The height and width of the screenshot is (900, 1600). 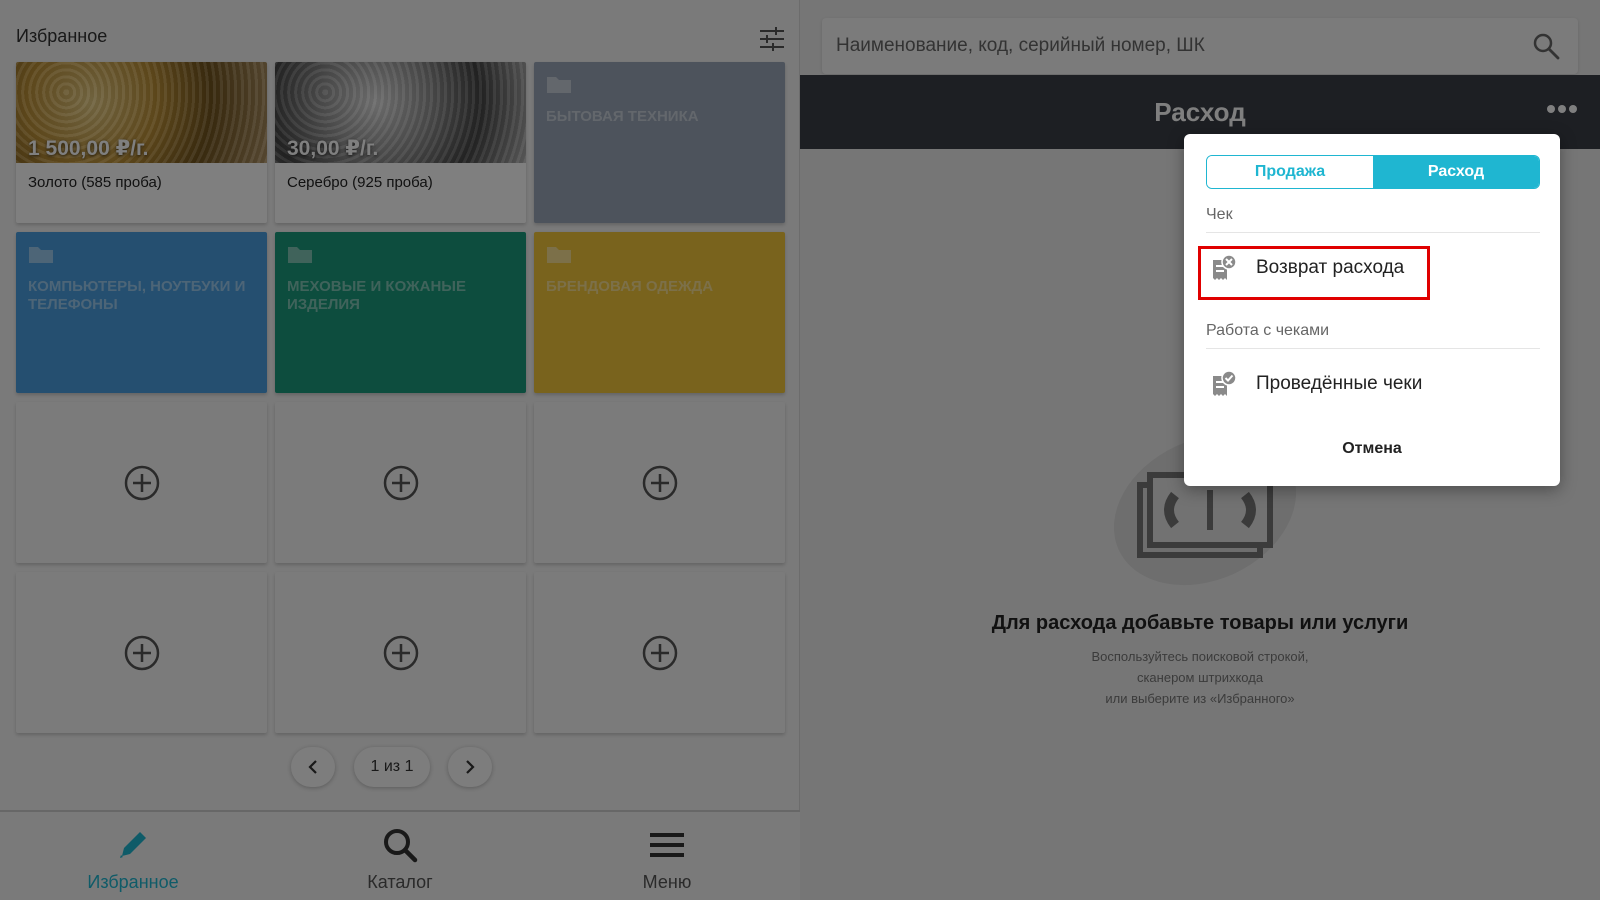 What do you see at coordinates (1268, 330) in the screenshot?
I see `section-label-work: Работа с чеками` at bounding box center [1268, 330].